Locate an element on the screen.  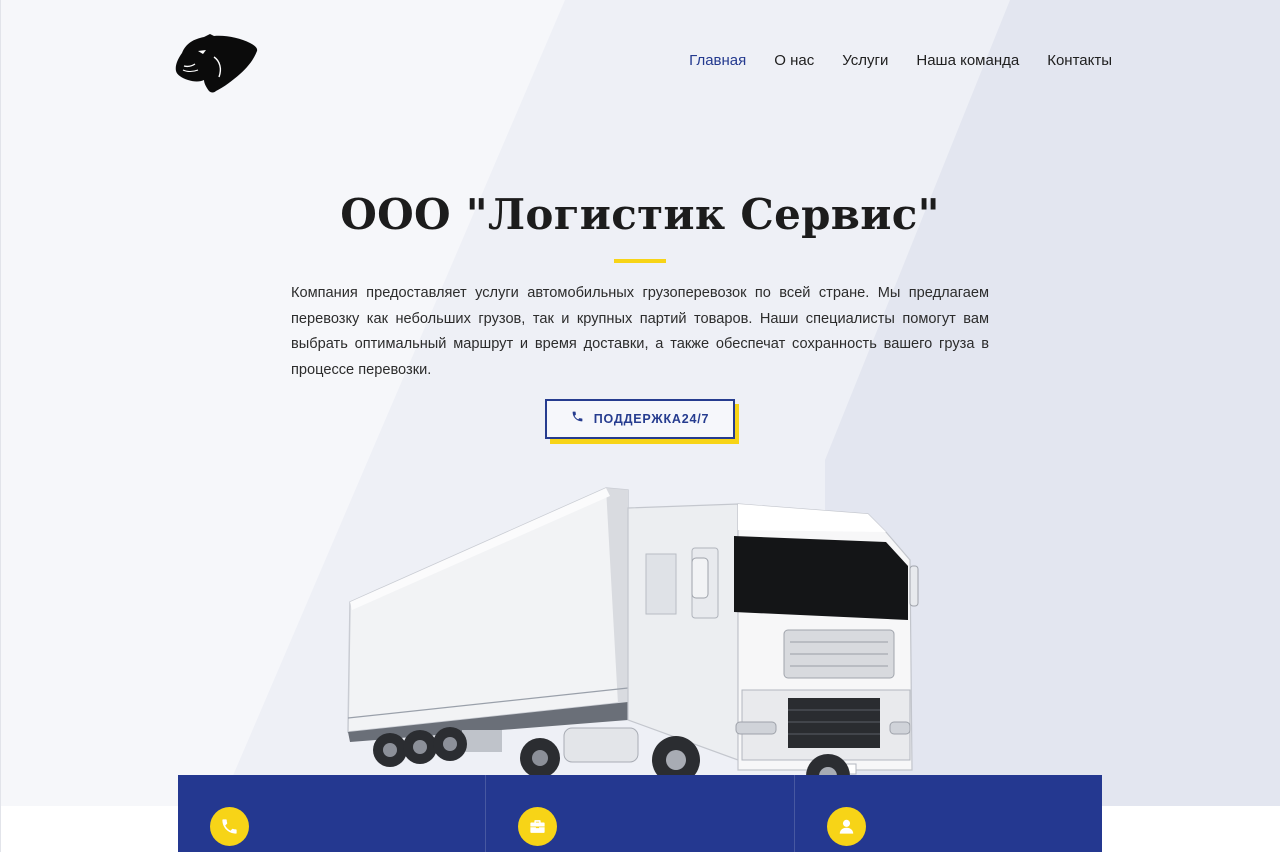
support-button-label: ПОДДЕРЖКА24/7 is located at coordinates (651, 419).